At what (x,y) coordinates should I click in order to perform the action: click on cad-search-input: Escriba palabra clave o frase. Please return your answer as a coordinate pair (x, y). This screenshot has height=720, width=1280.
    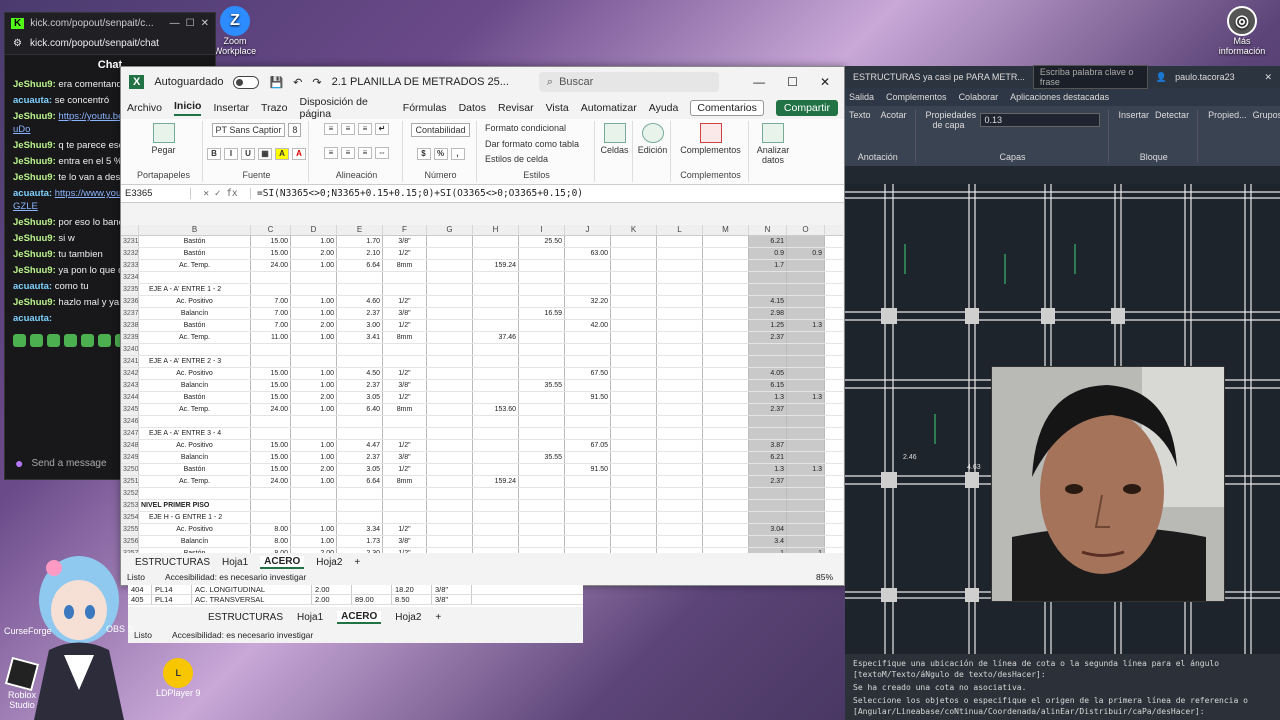
    Looking at the image, I should click on (1090, 77).